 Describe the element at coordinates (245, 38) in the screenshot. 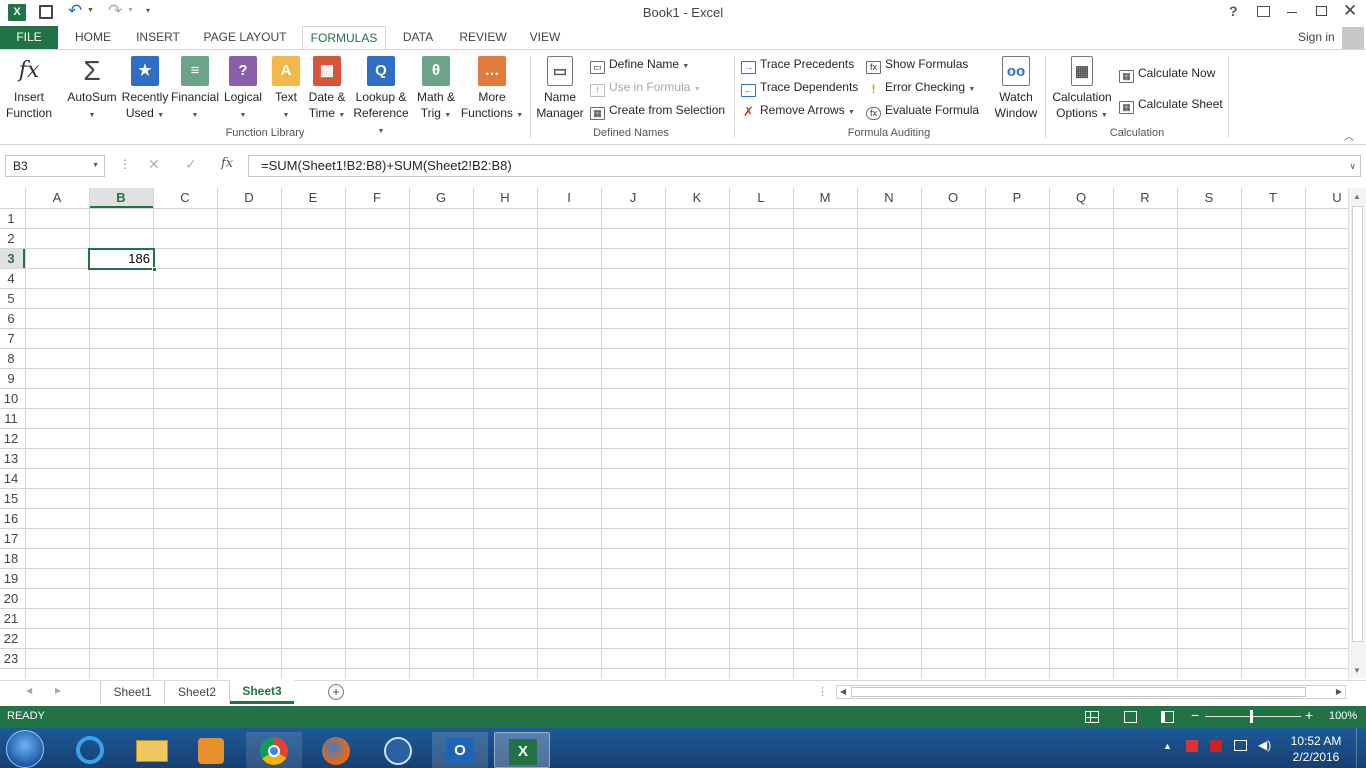

I see `tab-page-layout: PAGE LAYOUT` at that location.